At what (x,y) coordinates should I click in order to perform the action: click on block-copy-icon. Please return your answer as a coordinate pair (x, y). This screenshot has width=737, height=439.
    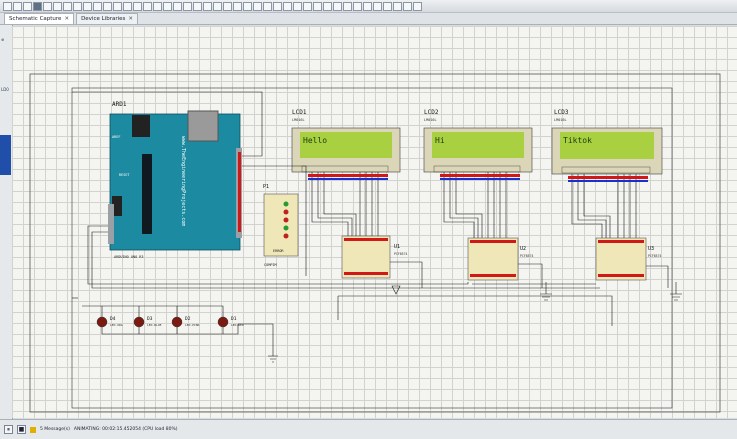
    Looking at the image, I should click on (247, 6).